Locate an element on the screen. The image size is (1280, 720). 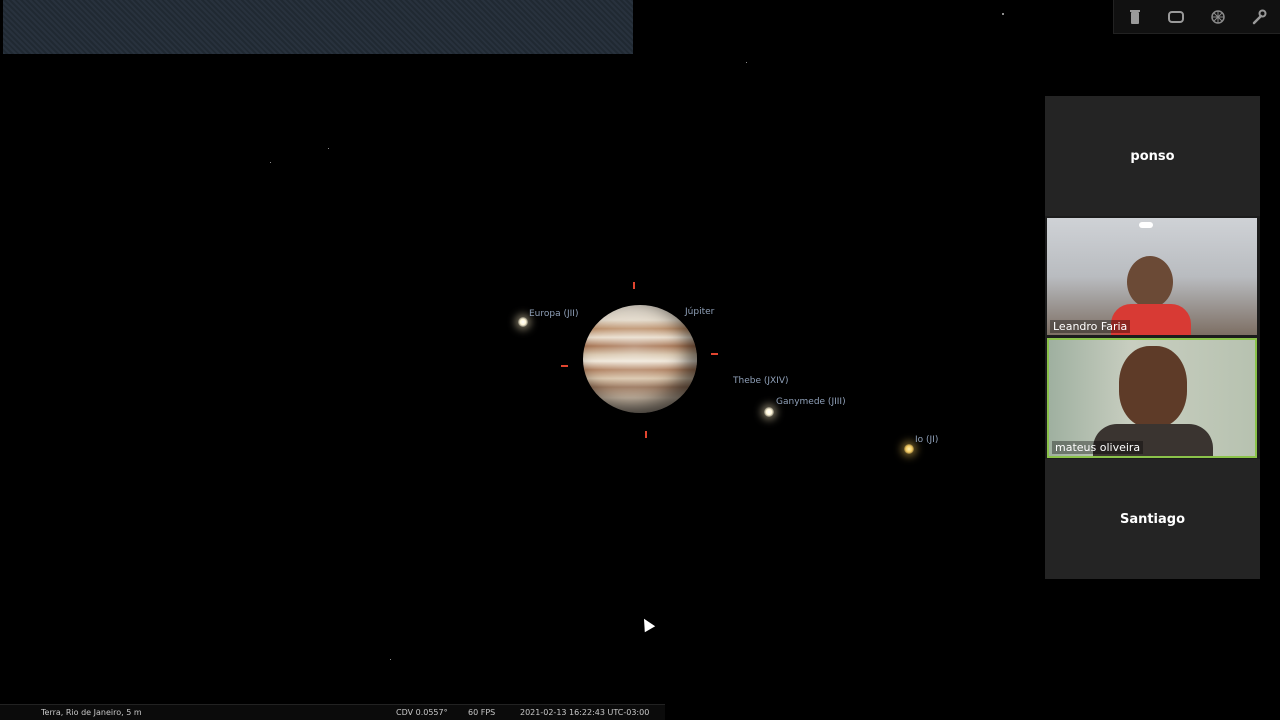
participant-video-leandro: Leandro Faria is located at coordinates (1152, 276).